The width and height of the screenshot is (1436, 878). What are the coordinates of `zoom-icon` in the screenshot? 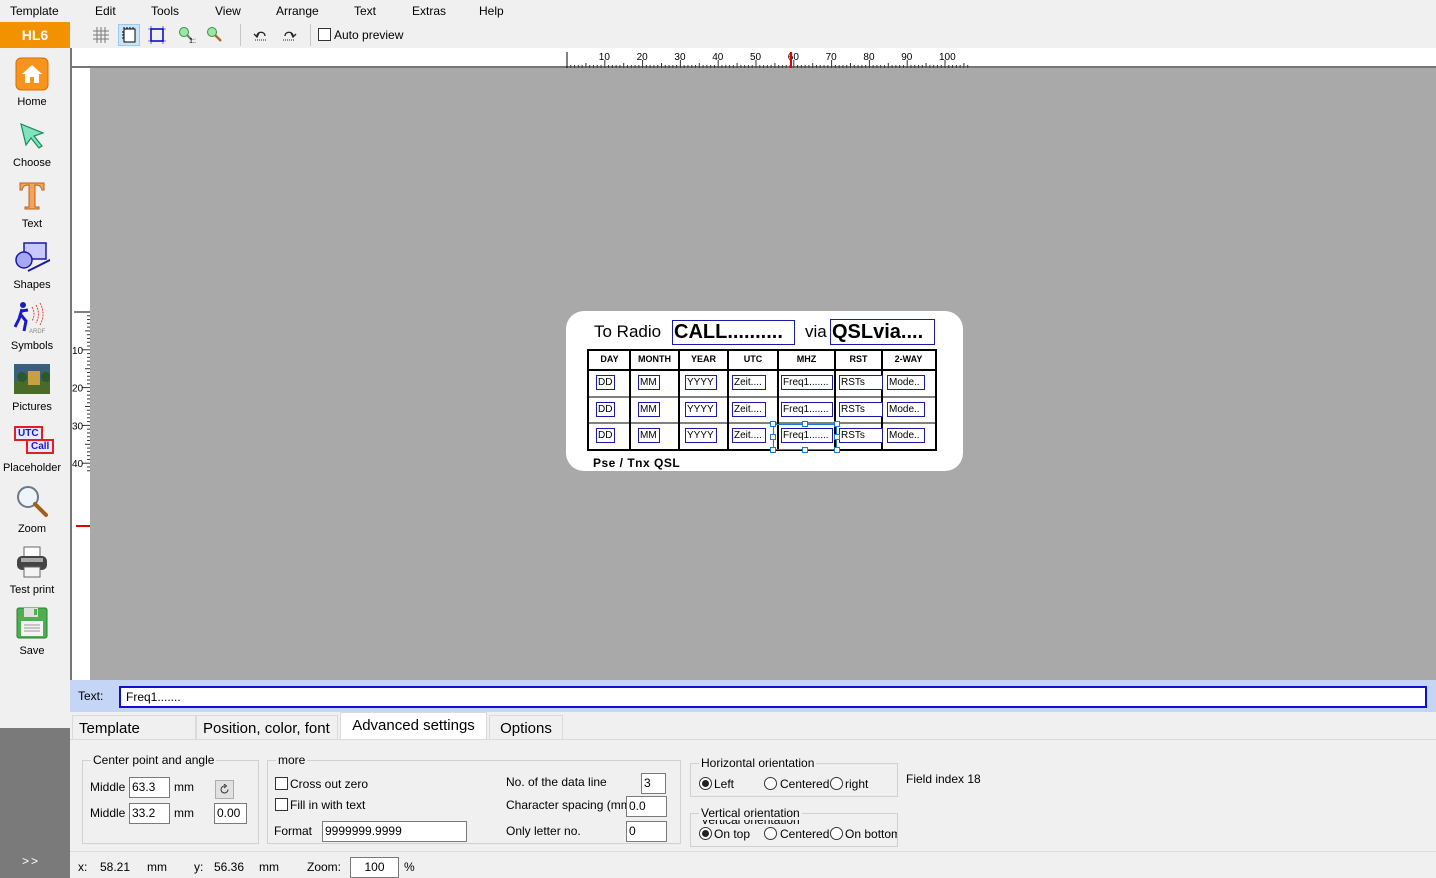 It's located at (214, 34).